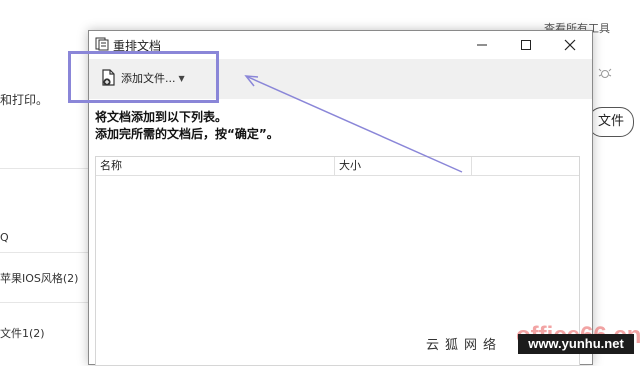 Image resolution: width=640 pixels, height=366 pixels. What do you see at coordinates (464, 345) in the screenshot?
I see `watermark-chinese: 云狐网络` at bounding box center [464, 345].